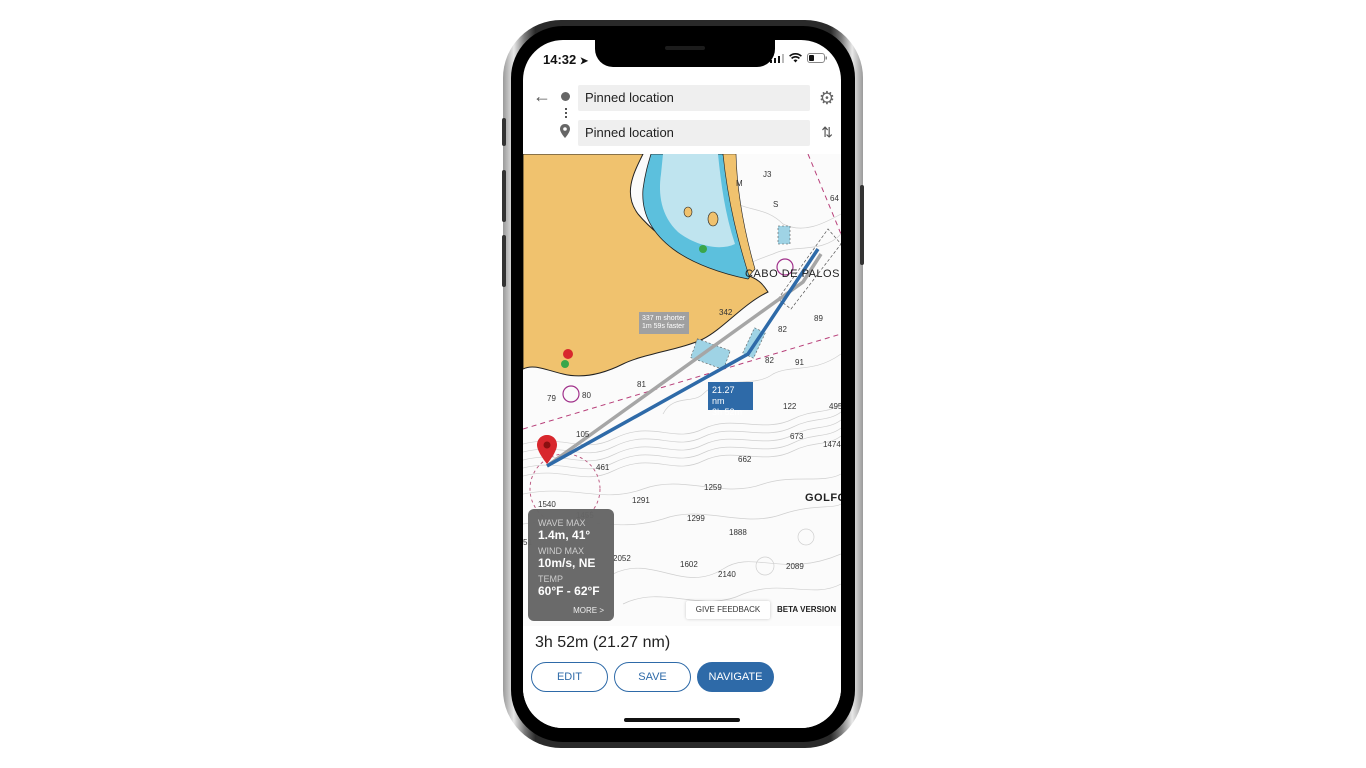 Image resolution: width=1366 pixels, height=768 pixels. What do you see at coordinates (738, 532) in the screenshot?
I see `depth-label: 1888` at bounding box center [738, 532].